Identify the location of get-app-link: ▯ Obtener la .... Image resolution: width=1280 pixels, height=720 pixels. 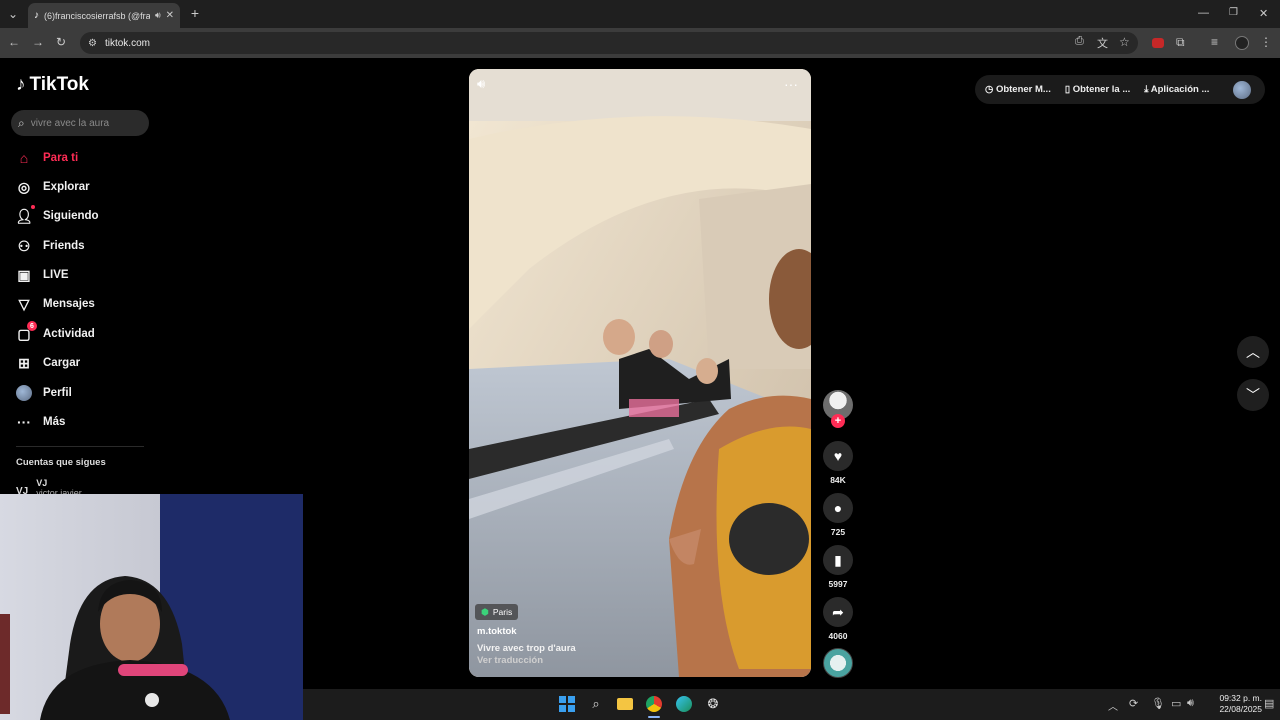
(1097, 89).